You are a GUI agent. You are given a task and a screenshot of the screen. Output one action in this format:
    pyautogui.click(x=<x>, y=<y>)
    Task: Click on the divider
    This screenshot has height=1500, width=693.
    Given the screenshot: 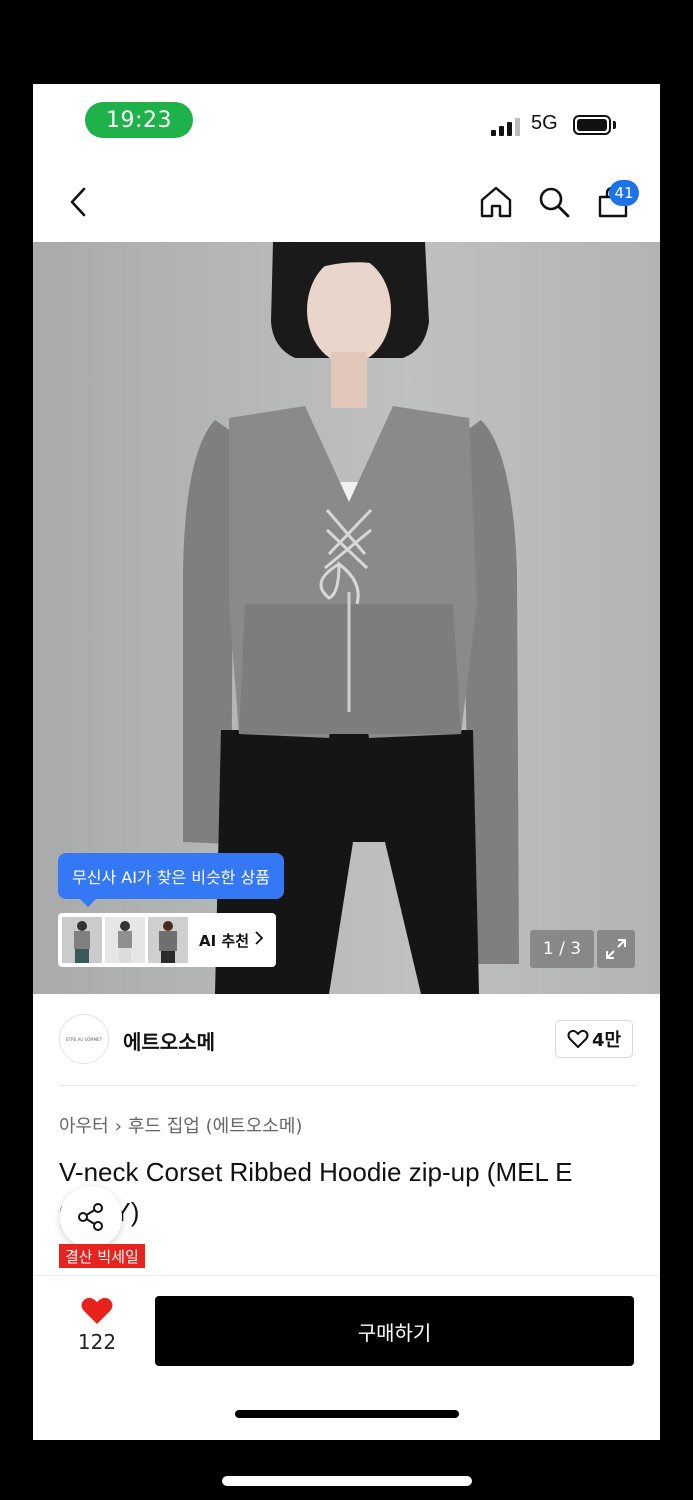 What is the action you would take?
    pyautogui.click(x=348, y=1085)
    